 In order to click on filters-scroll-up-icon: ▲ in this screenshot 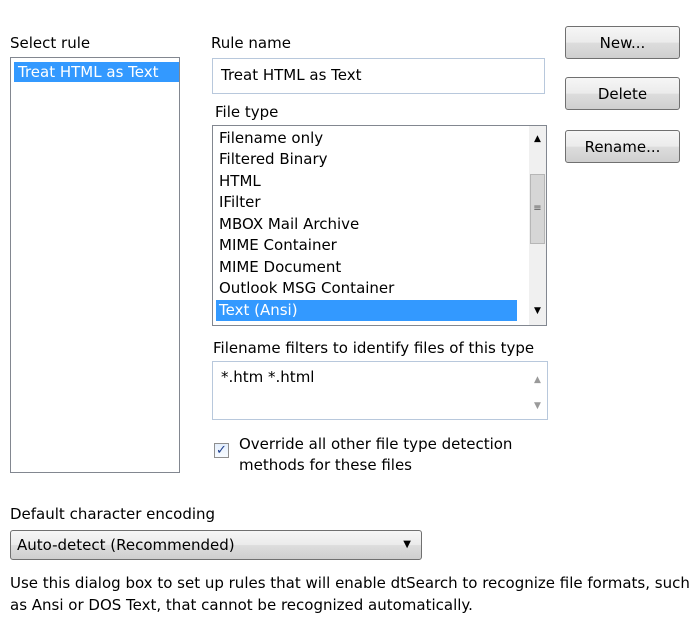, I will do `click(537, 379)`.